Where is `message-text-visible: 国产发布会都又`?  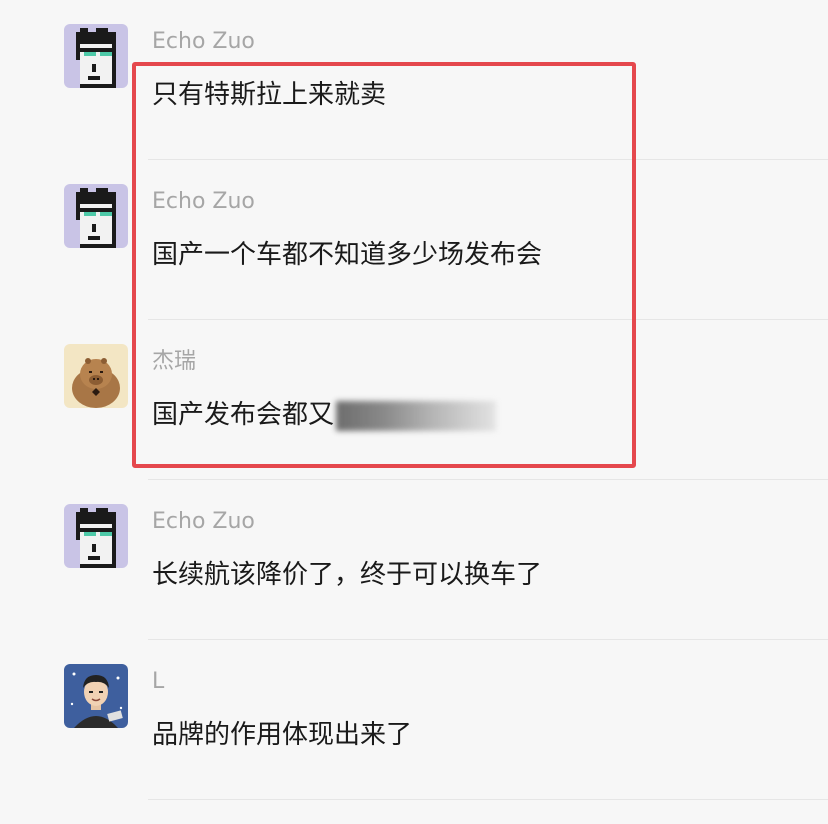
message-text-visible: 国产发布会都又 is located at coordinates (243, 415).